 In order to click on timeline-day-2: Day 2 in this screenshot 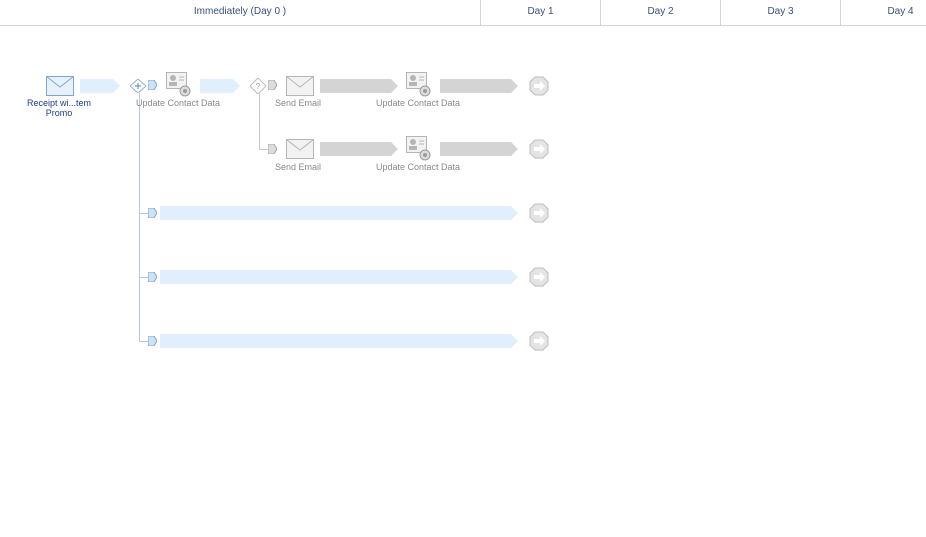, I will do `click(660, 12)`.